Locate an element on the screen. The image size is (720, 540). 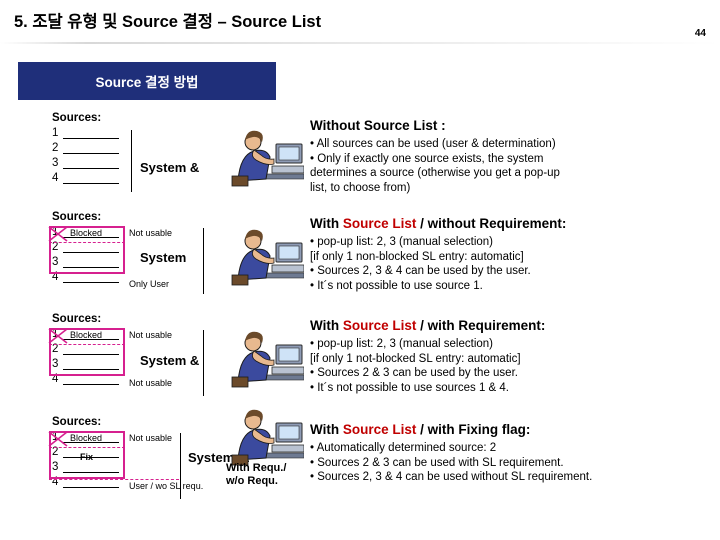
not-usable-note-4: Not usable is located at coordinates (151, 438).